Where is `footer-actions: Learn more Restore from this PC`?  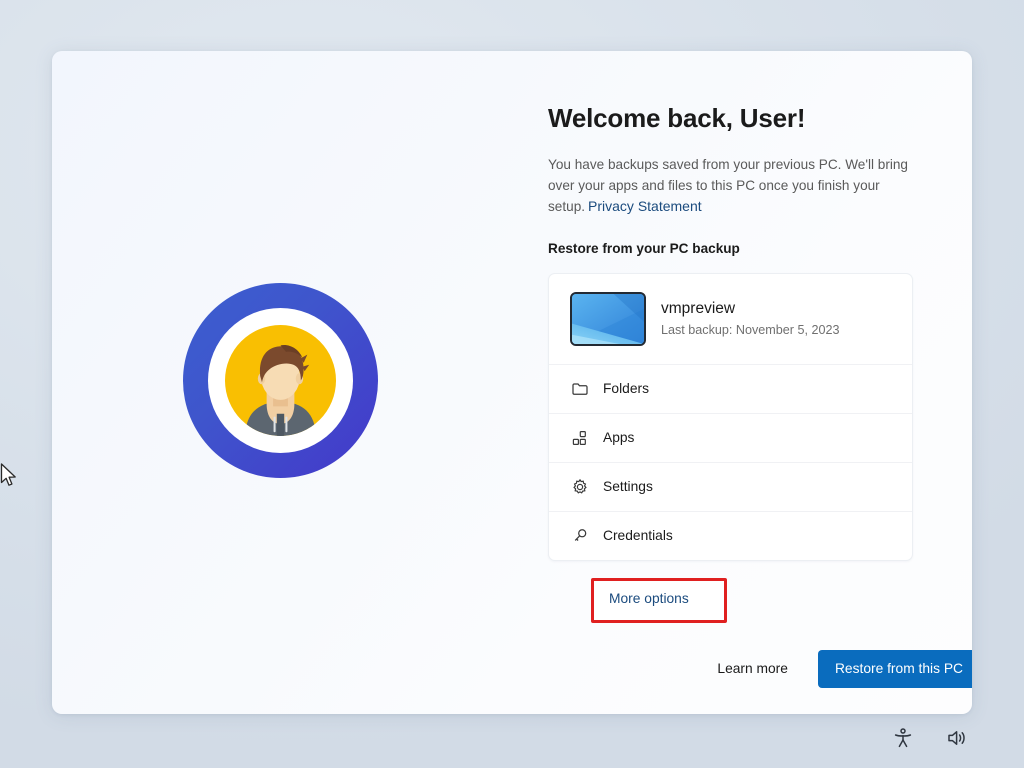 footer-actions: Learn more Restore from this PC is located at coordinates (760, 668).